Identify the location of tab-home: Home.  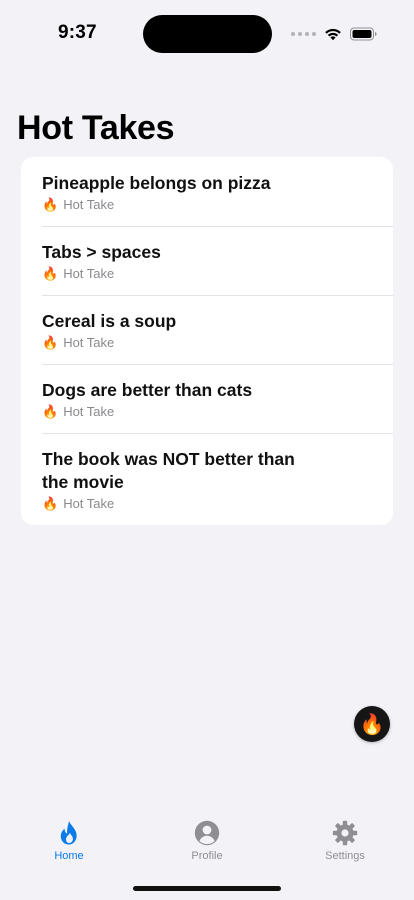
(69, 841).